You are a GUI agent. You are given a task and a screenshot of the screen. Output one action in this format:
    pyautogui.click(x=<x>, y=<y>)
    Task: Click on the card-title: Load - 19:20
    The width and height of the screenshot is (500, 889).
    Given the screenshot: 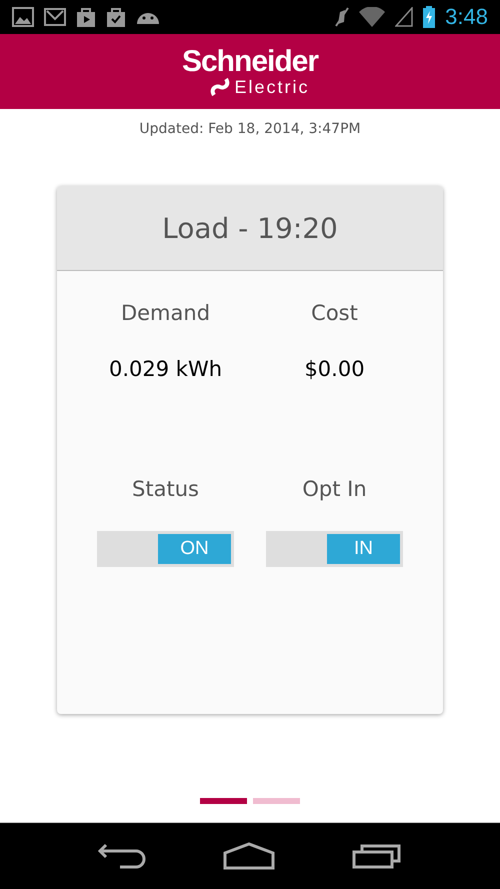 What is the action you would take?
    pyautogui.click(x=250, y=228)
    